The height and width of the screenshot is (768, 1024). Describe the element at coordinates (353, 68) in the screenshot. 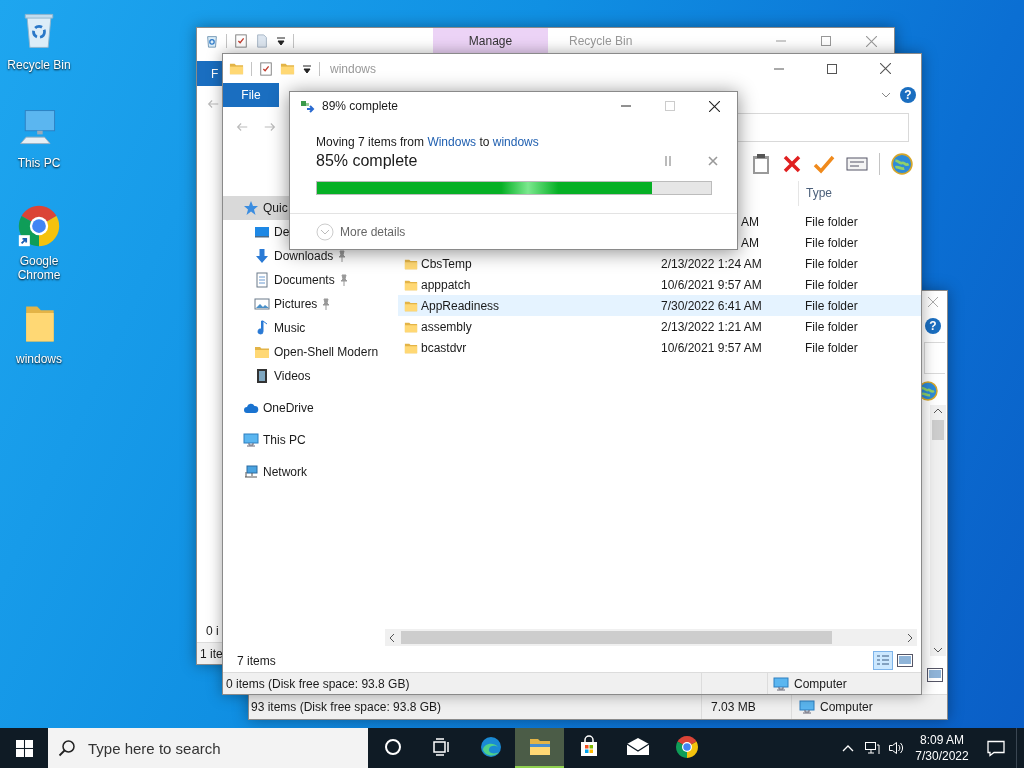

I see `window-title: windows` at that location.